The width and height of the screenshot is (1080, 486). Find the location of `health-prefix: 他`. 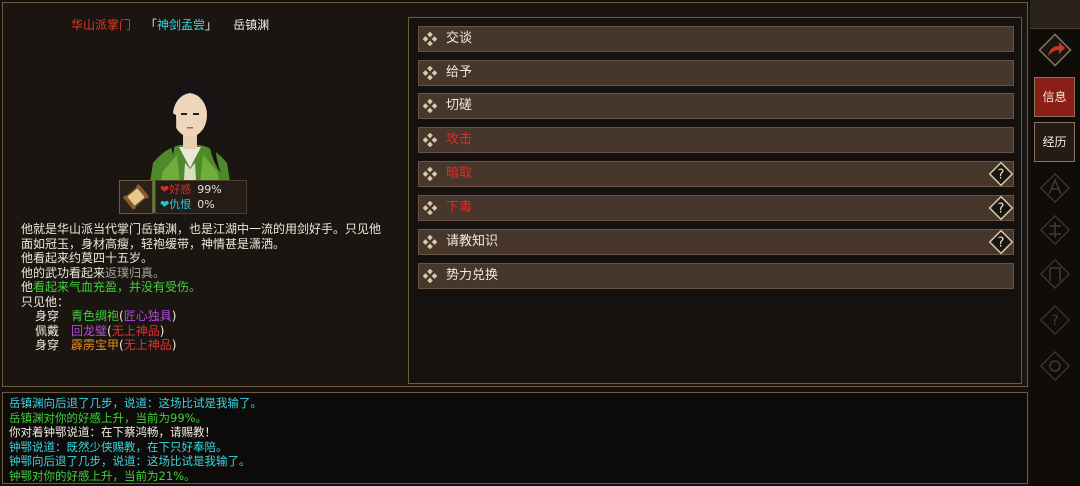

health-prefix: 他 is located at coordinates (27, 287).